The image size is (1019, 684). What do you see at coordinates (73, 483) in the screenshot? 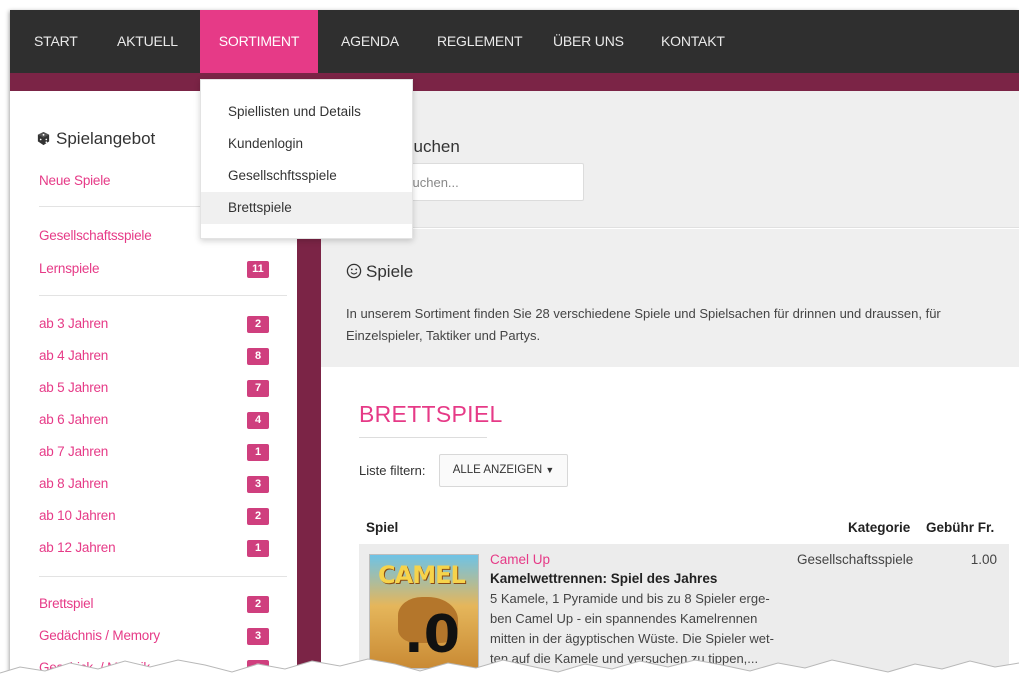
I see `sidebar-item-ab-8: ab 8 Jahren` at bounding box center [73, 483].